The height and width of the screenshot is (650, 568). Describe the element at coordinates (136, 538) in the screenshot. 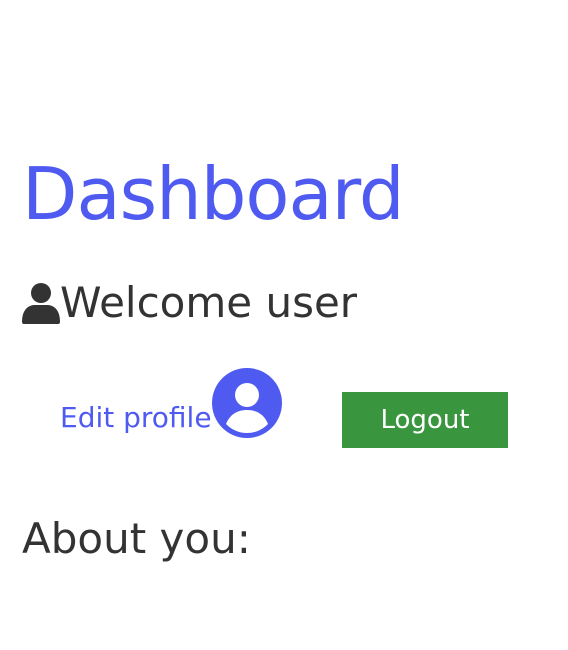

I see `about-heading: About you:` at that location.